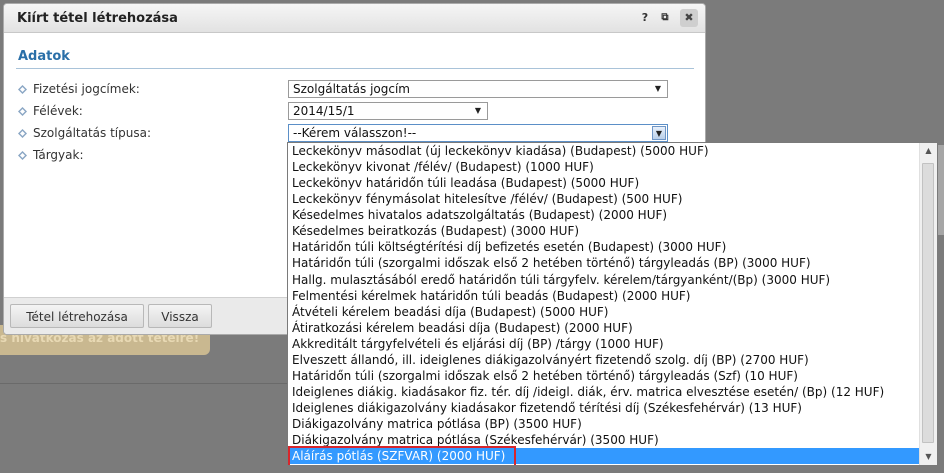 The height and width of the screenshot is (473, 944). I want to click on dialog-titlebar: Kiírt tétel létrehozása ? ⧉ ✖, so click(354, 18).